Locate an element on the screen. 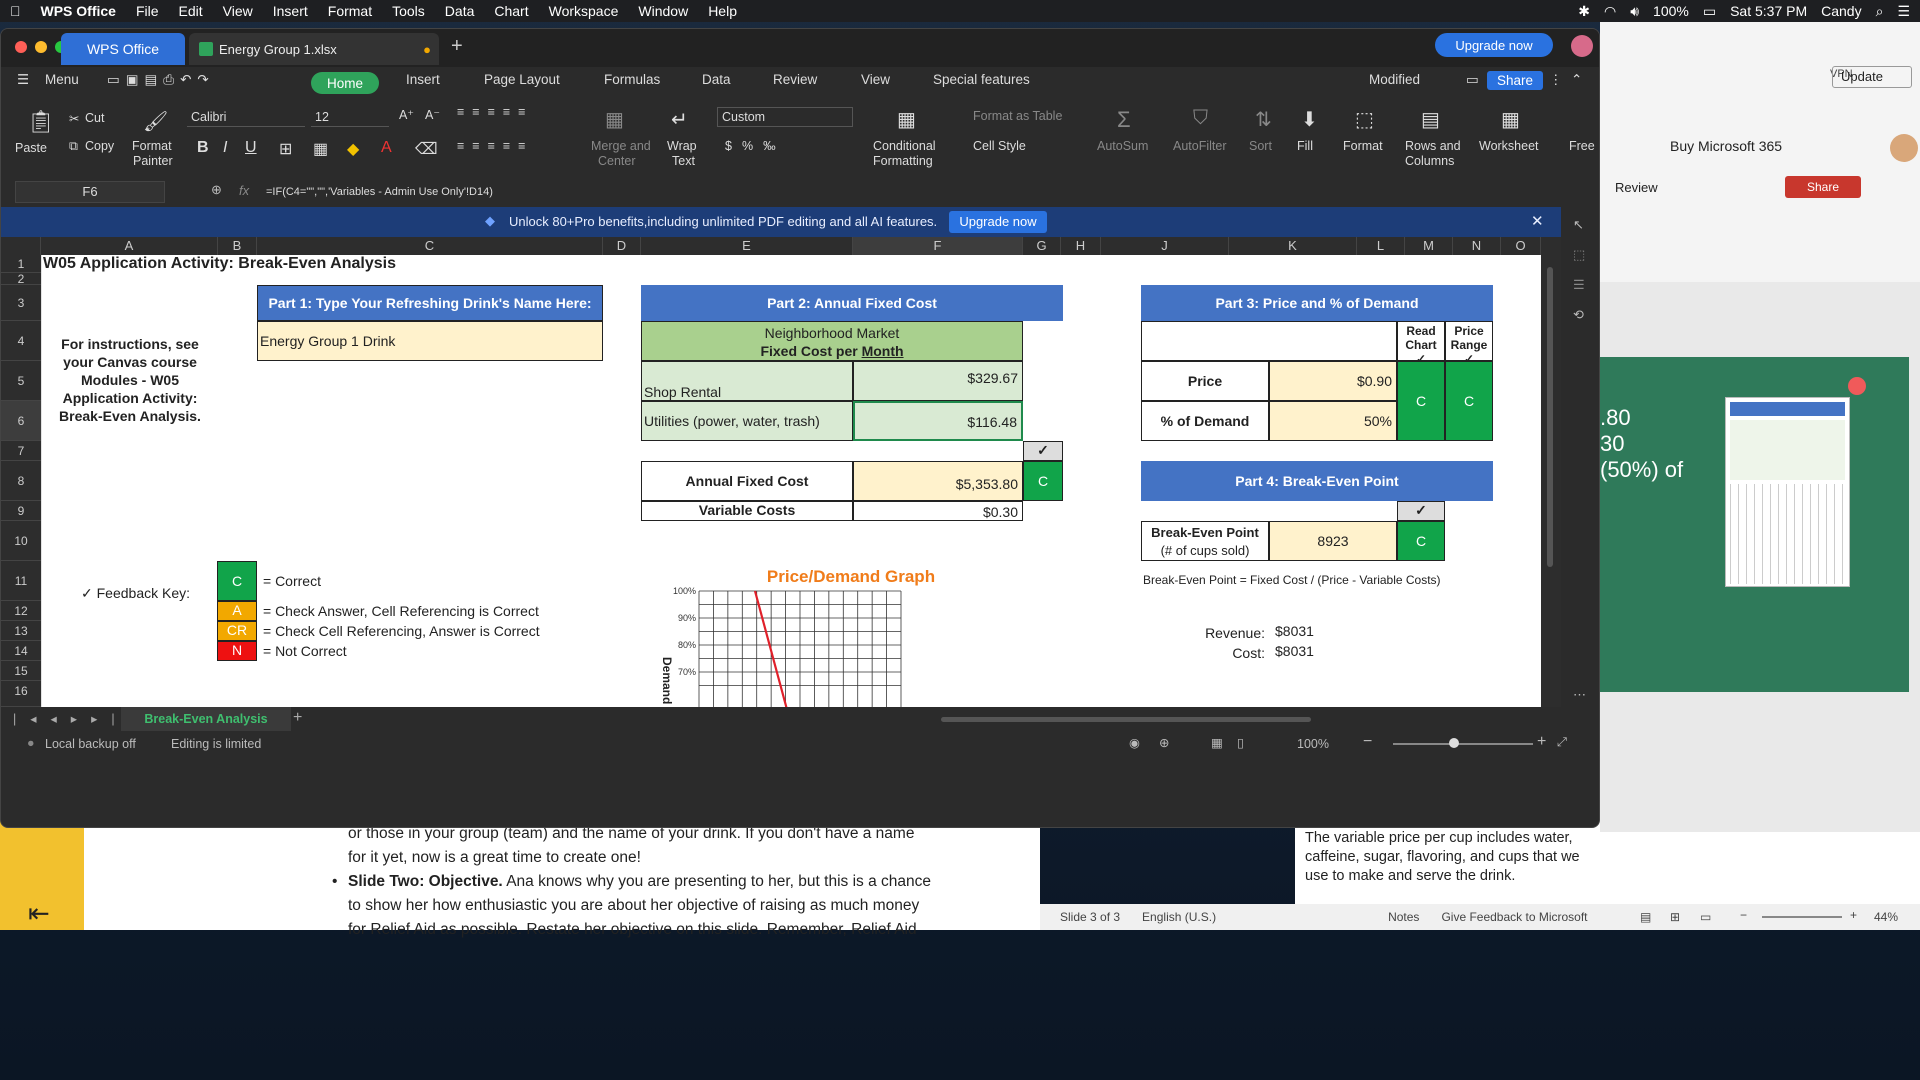 The width and height of the screenshot is (1920, 1080). autosum-icon: Σ is located at coordinates (1124, 120).